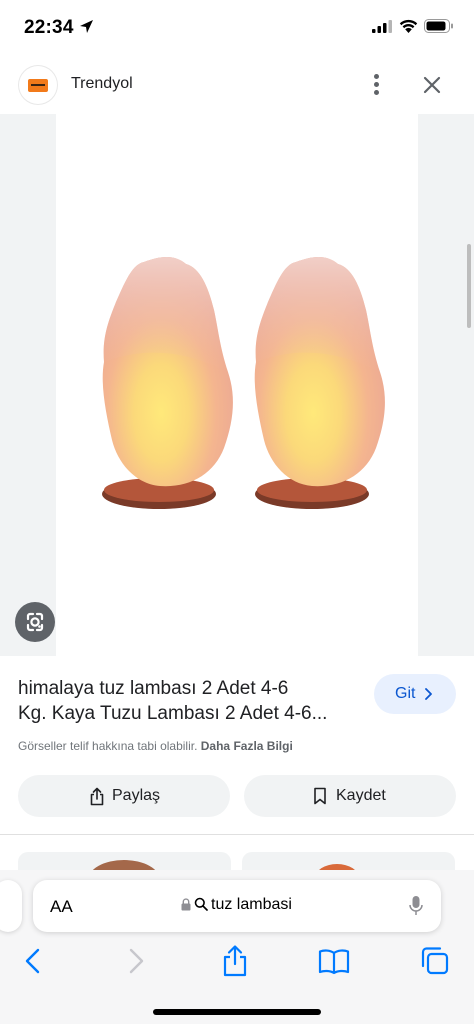 The image size is (474, 1024). Describe the element at coordinates (438, 26) in the screenshot. I see `battery-icon` at that location.